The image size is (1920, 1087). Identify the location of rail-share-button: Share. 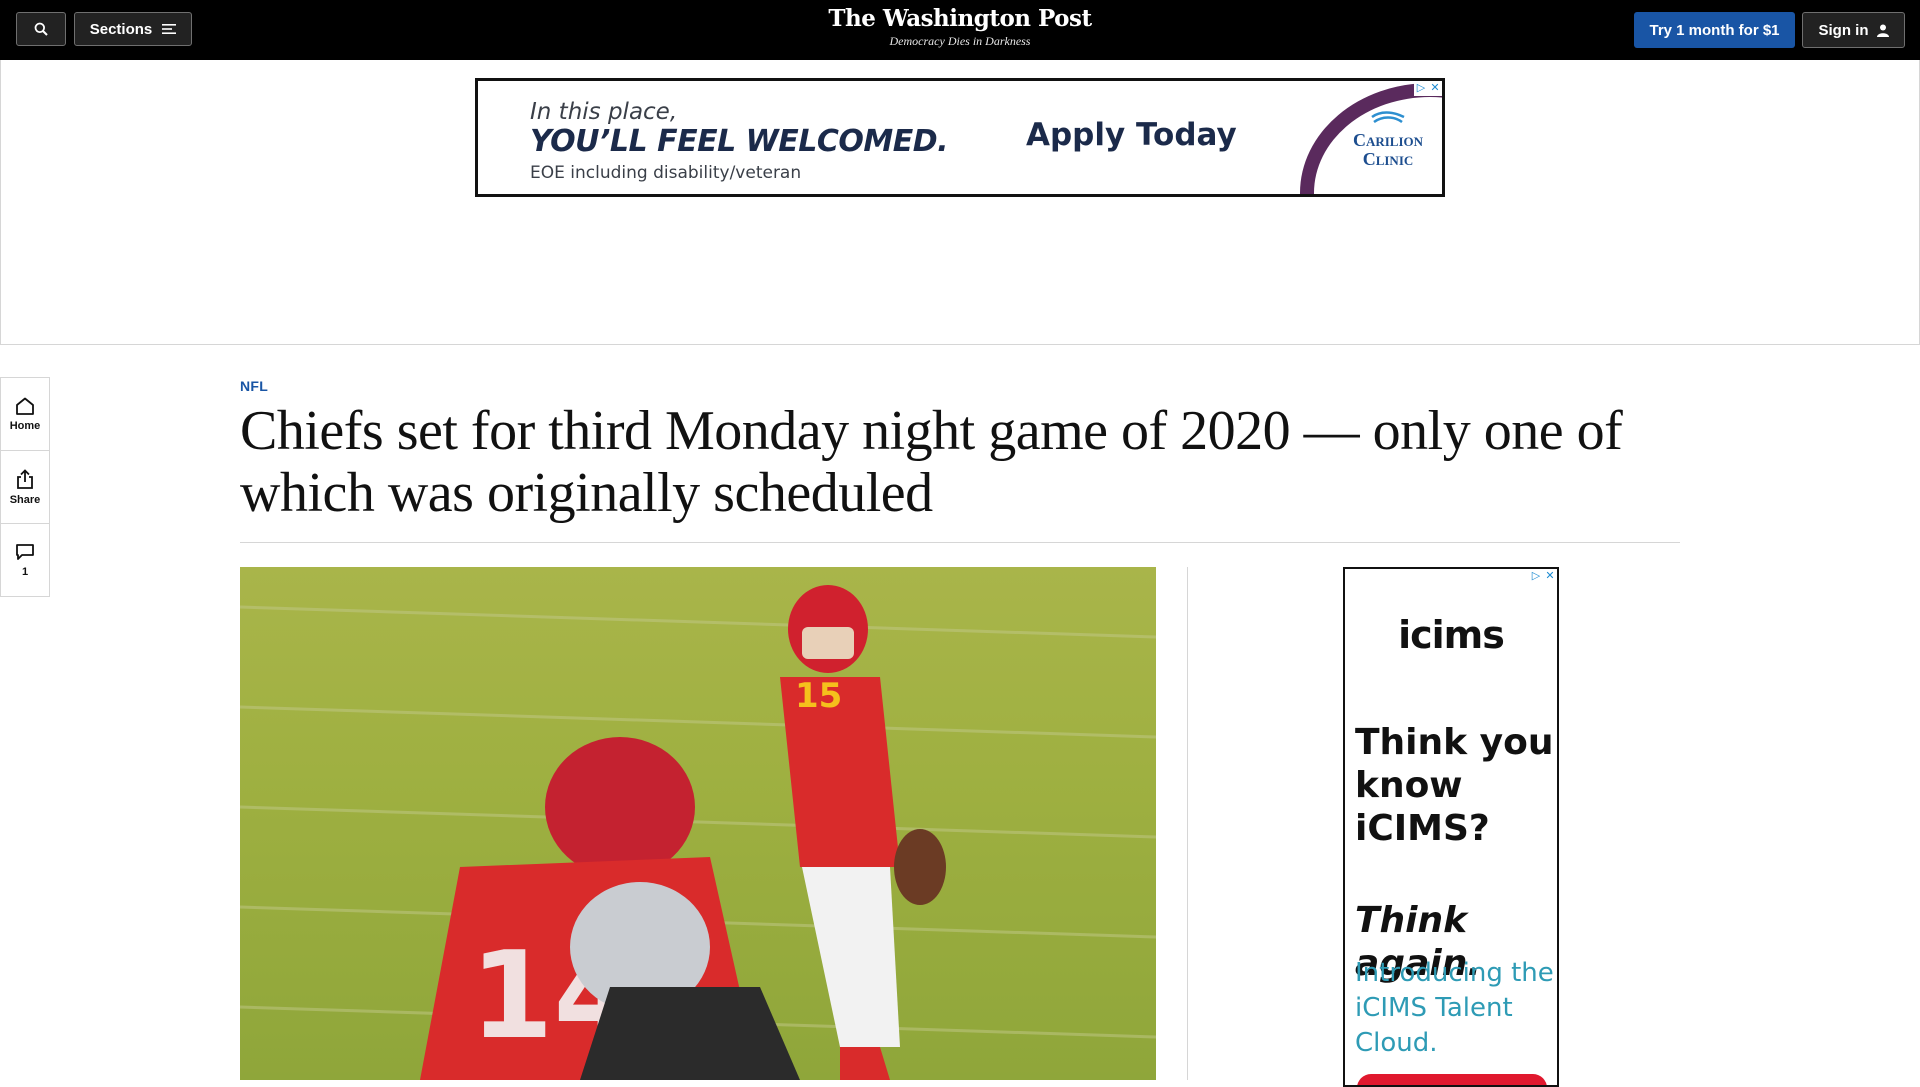
(25, 487).